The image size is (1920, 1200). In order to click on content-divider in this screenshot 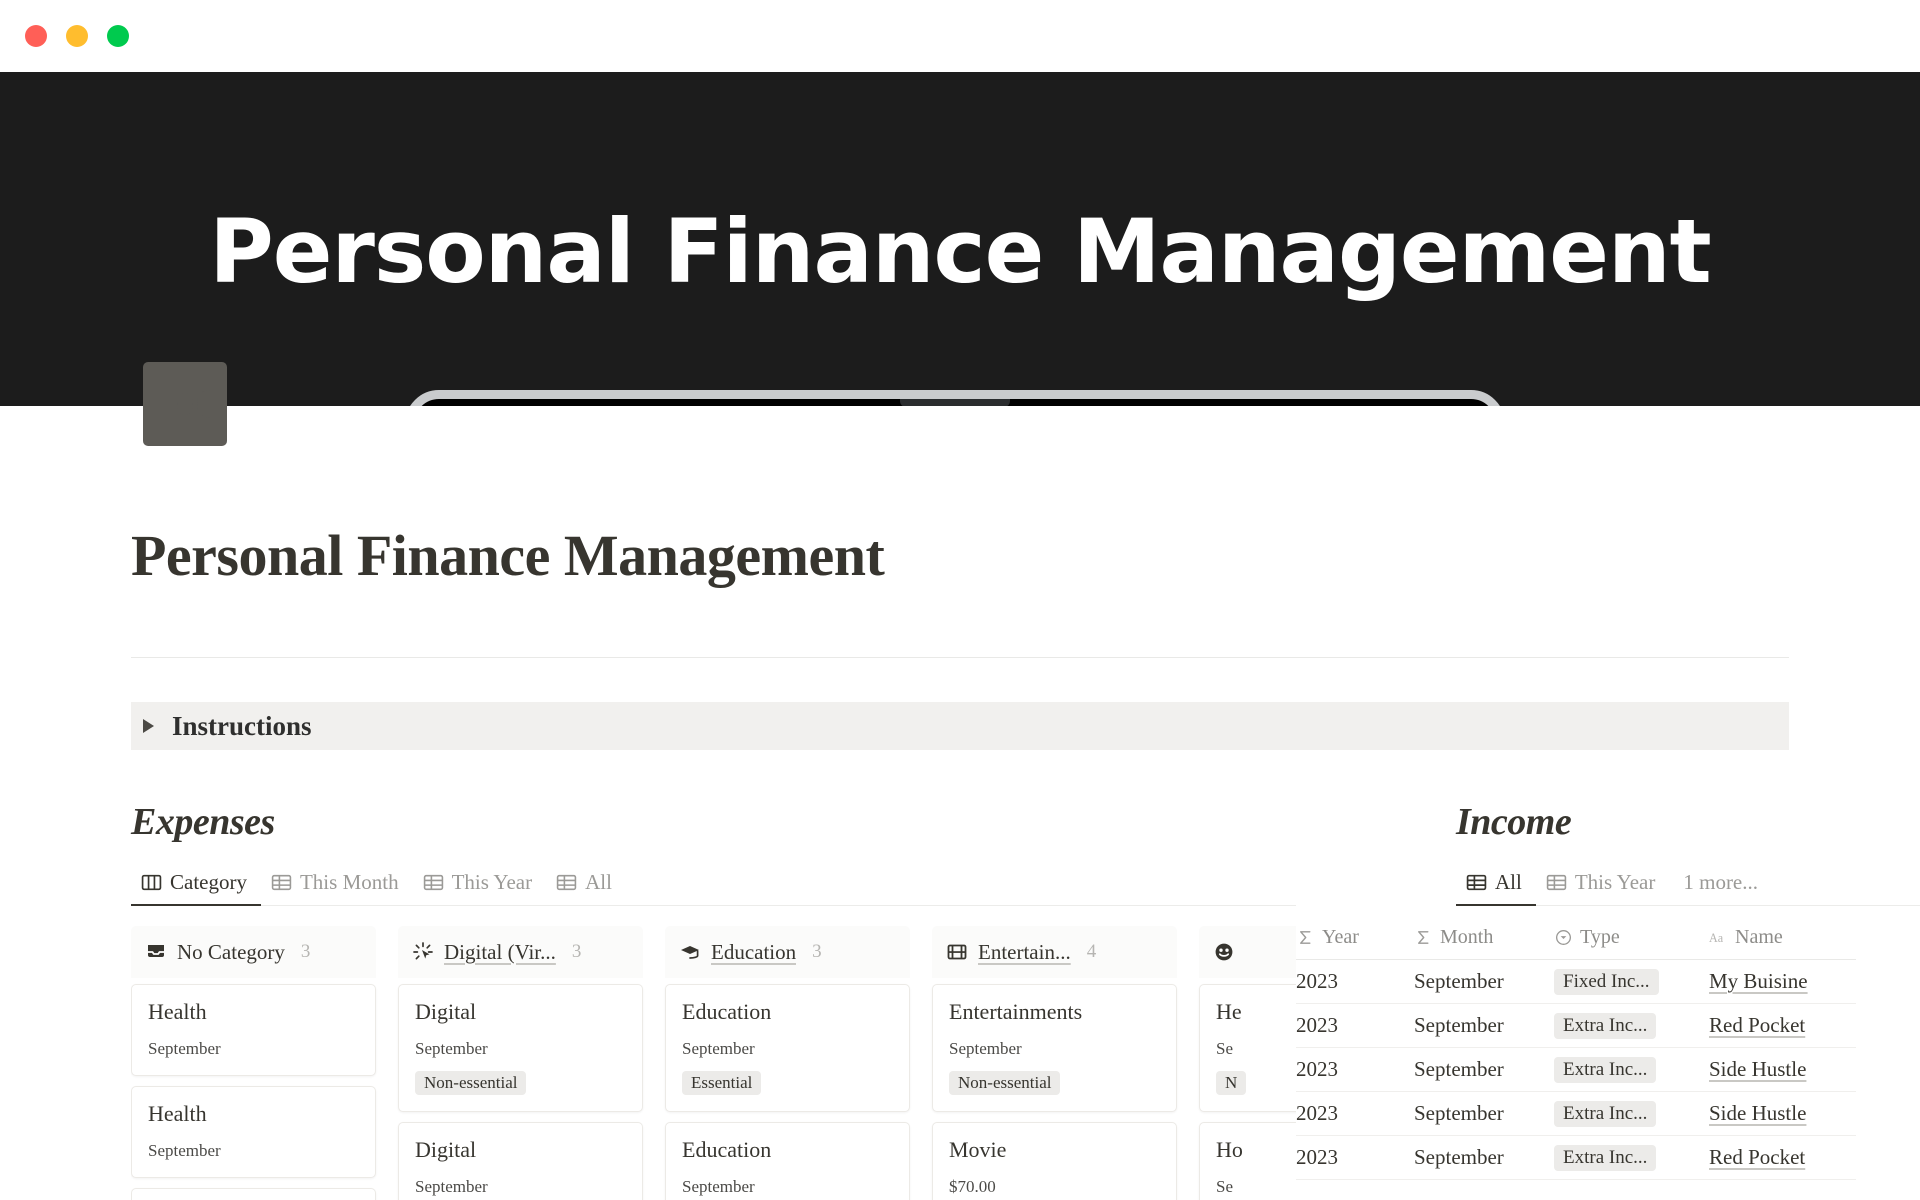, I will do `click(960, 657)`.